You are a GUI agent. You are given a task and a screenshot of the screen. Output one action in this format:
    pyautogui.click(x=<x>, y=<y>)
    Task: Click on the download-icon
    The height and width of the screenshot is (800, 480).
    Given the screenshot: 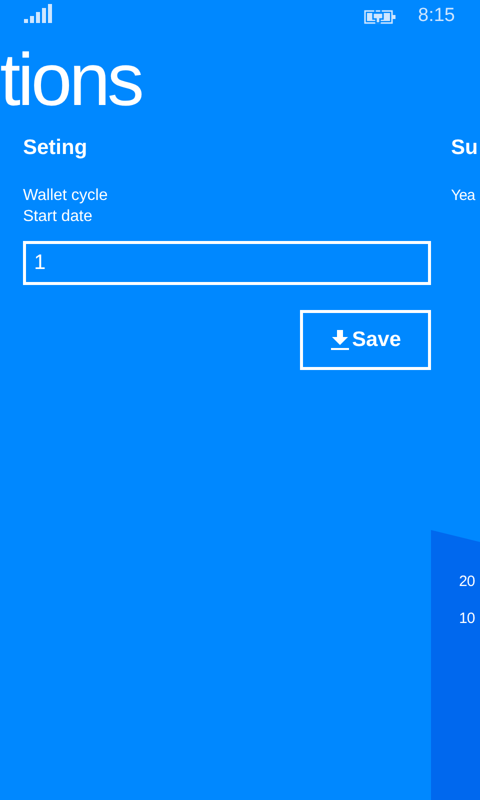 What is the action you would take?
    pyautogui.click(x=340, y=340)
    